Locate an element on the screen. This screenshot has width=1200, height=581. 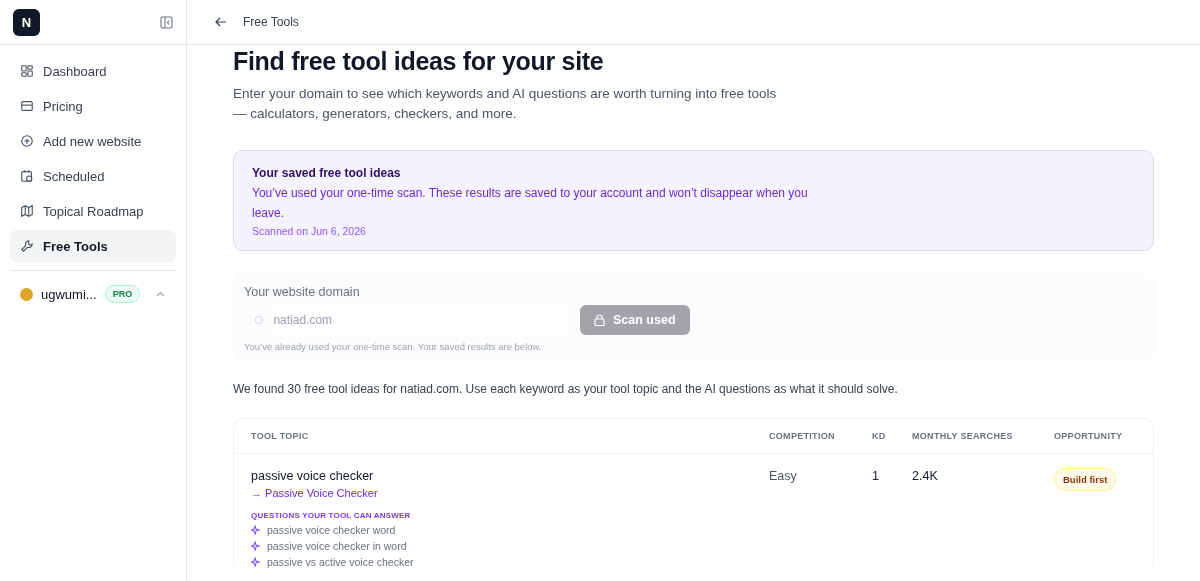
scan-date: Scanned on Jun 6, 2026 is located at coordinates (309, 231).